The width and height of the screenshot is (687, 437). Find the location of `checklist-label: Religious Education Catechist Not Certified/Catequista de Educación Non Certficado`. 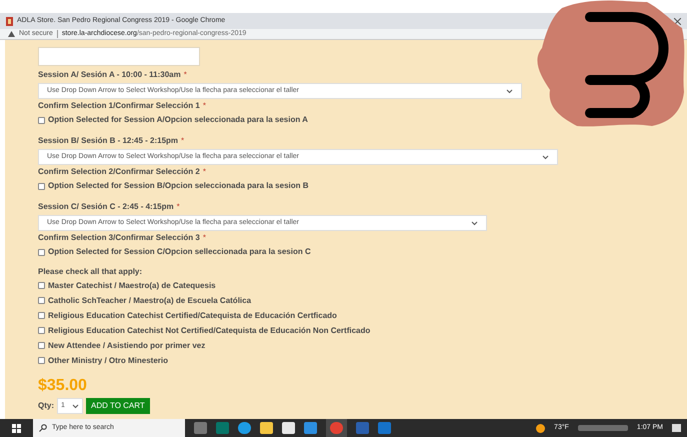

checklist-label: Religious Education Catechist Not Certified/Catequista de Educación Non Certficado is located at coordinates (209, 330).